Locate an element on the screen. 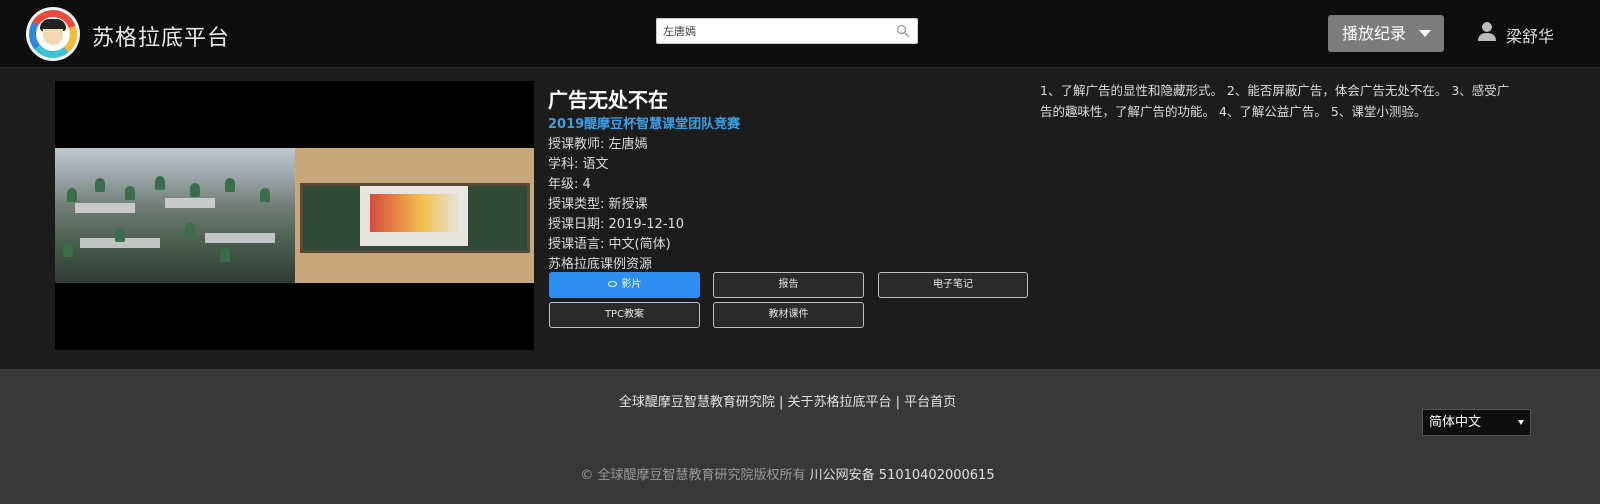  tpc-lesson-plan-button: TPC教案 is located at coordinates (624, 315).